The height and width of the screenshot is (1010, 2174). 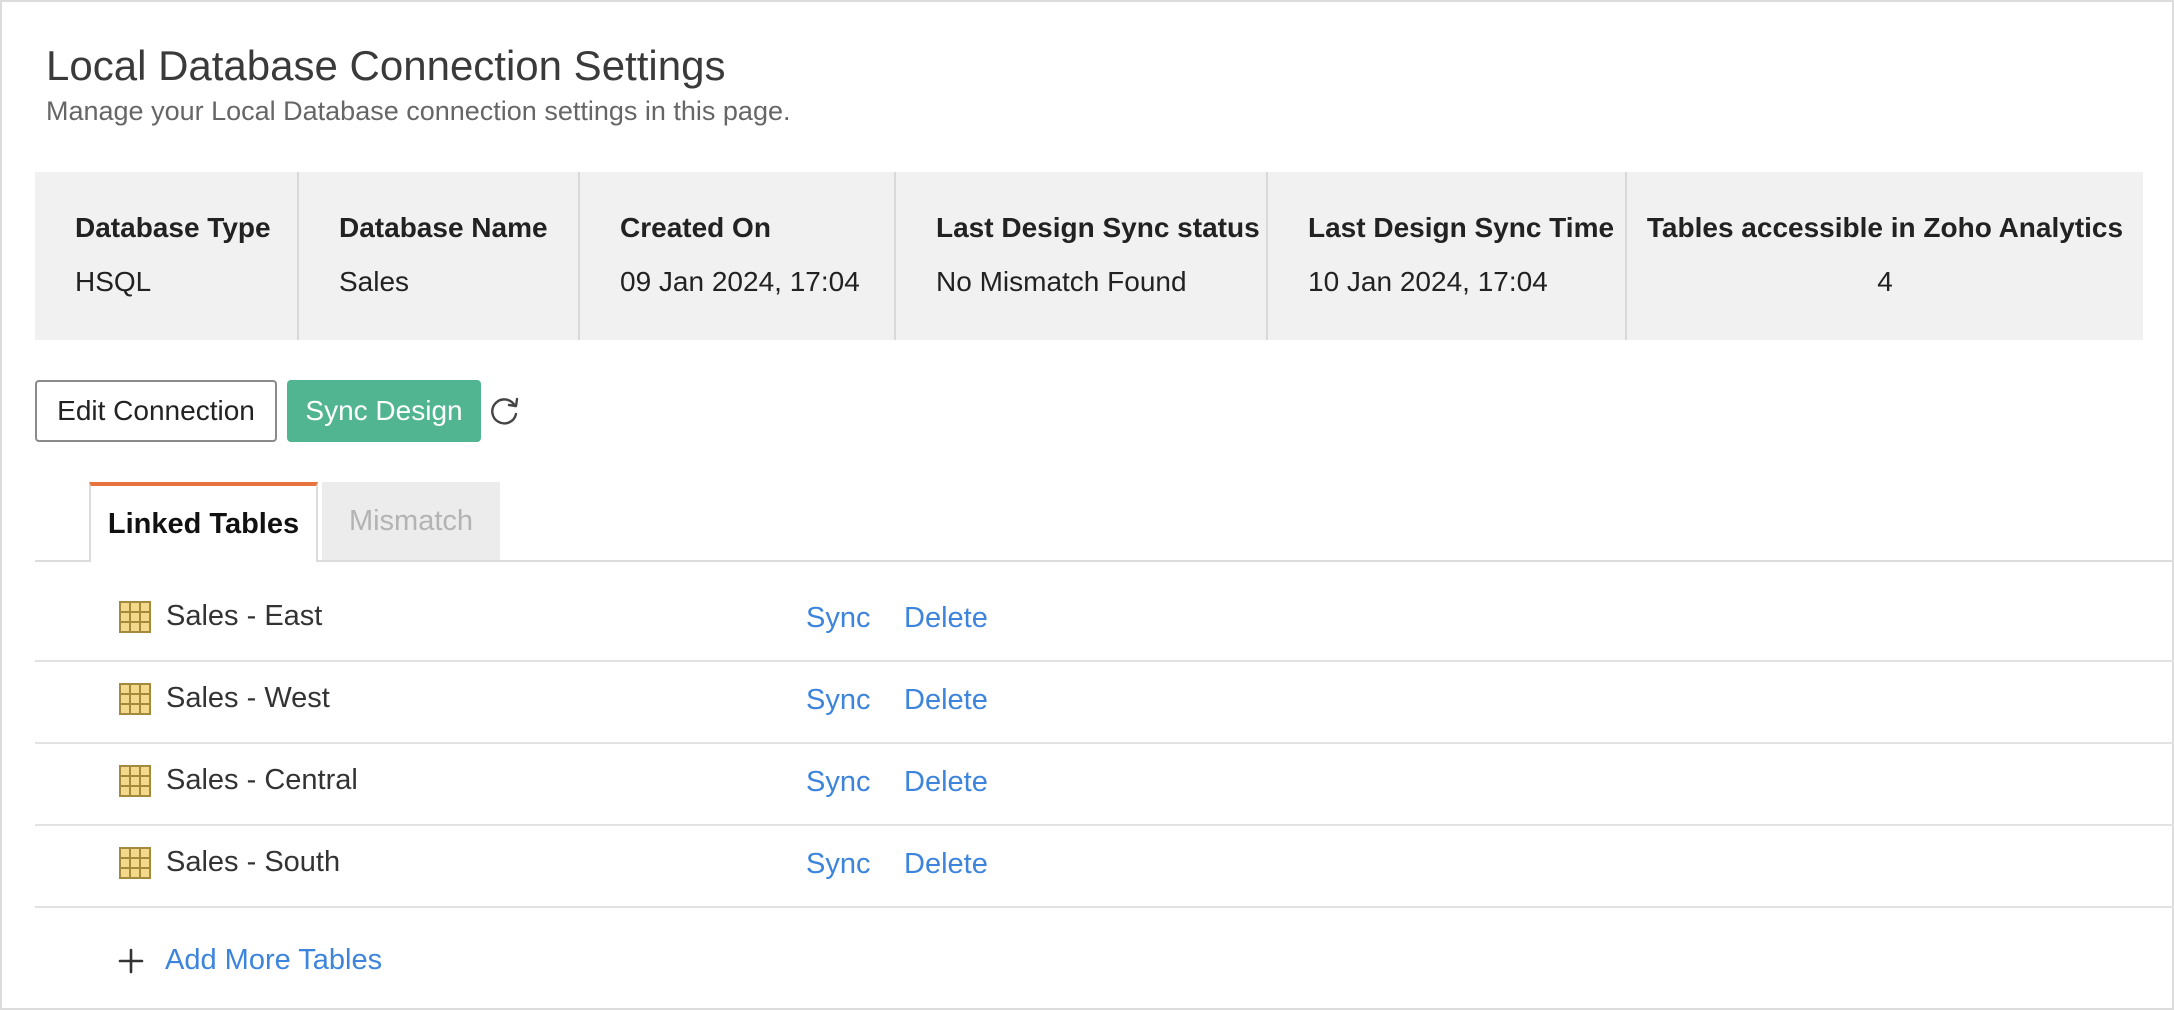 I want to click on info-value: Sales, so click(x=374, y=281).